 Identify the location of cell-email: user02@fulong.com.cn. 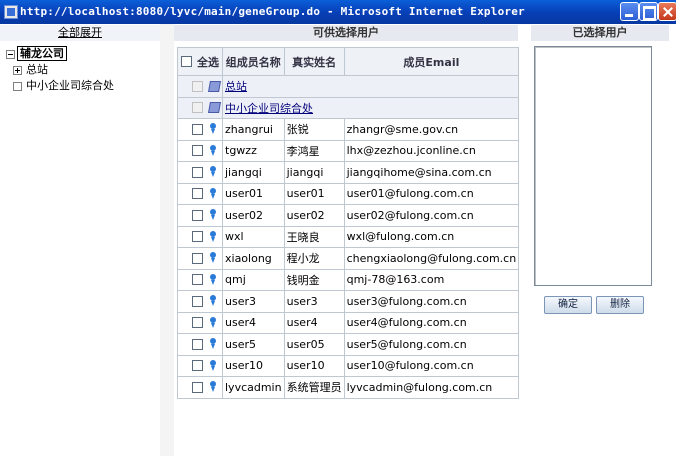
(431, 215).